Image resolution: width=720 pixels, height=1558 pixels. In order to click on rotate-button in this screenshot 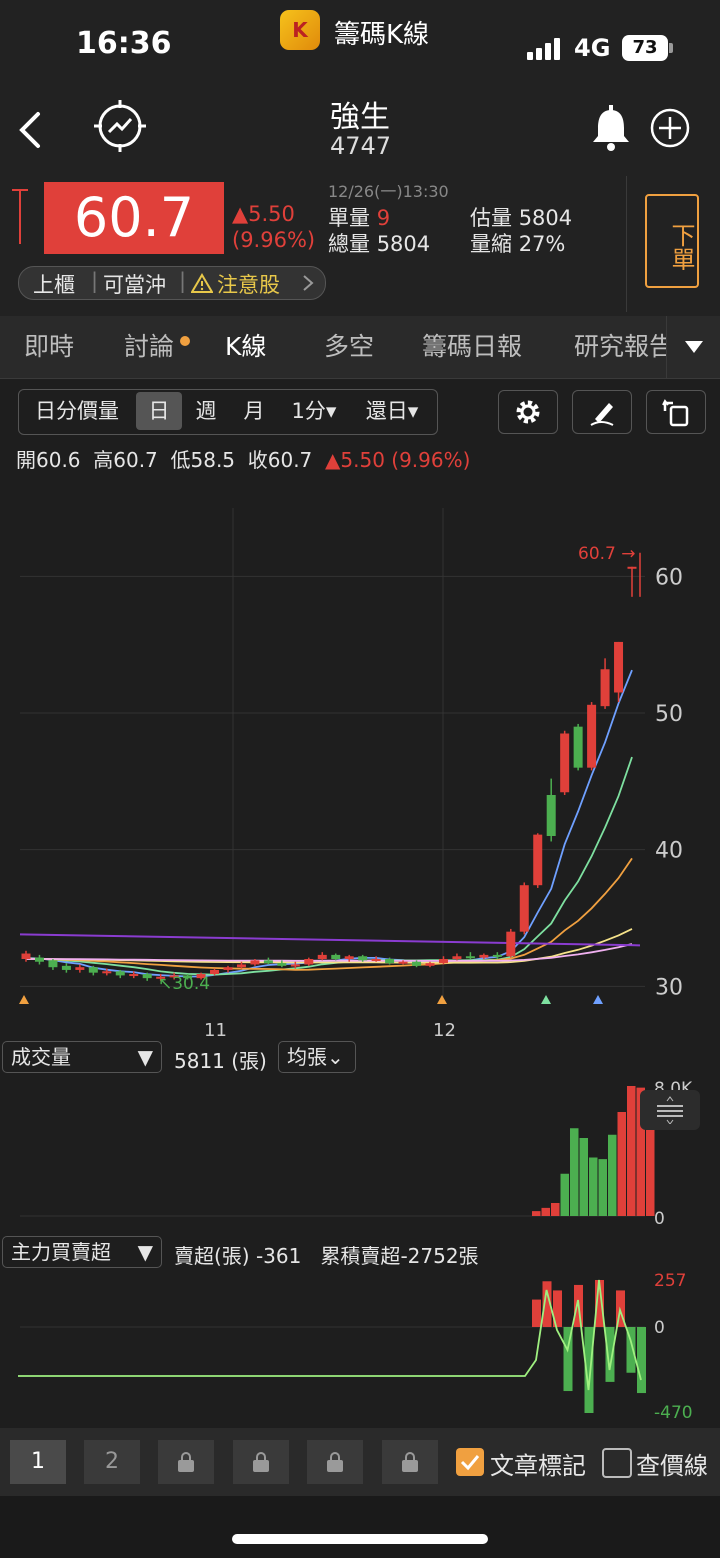, I will do `click(676, 412)`.